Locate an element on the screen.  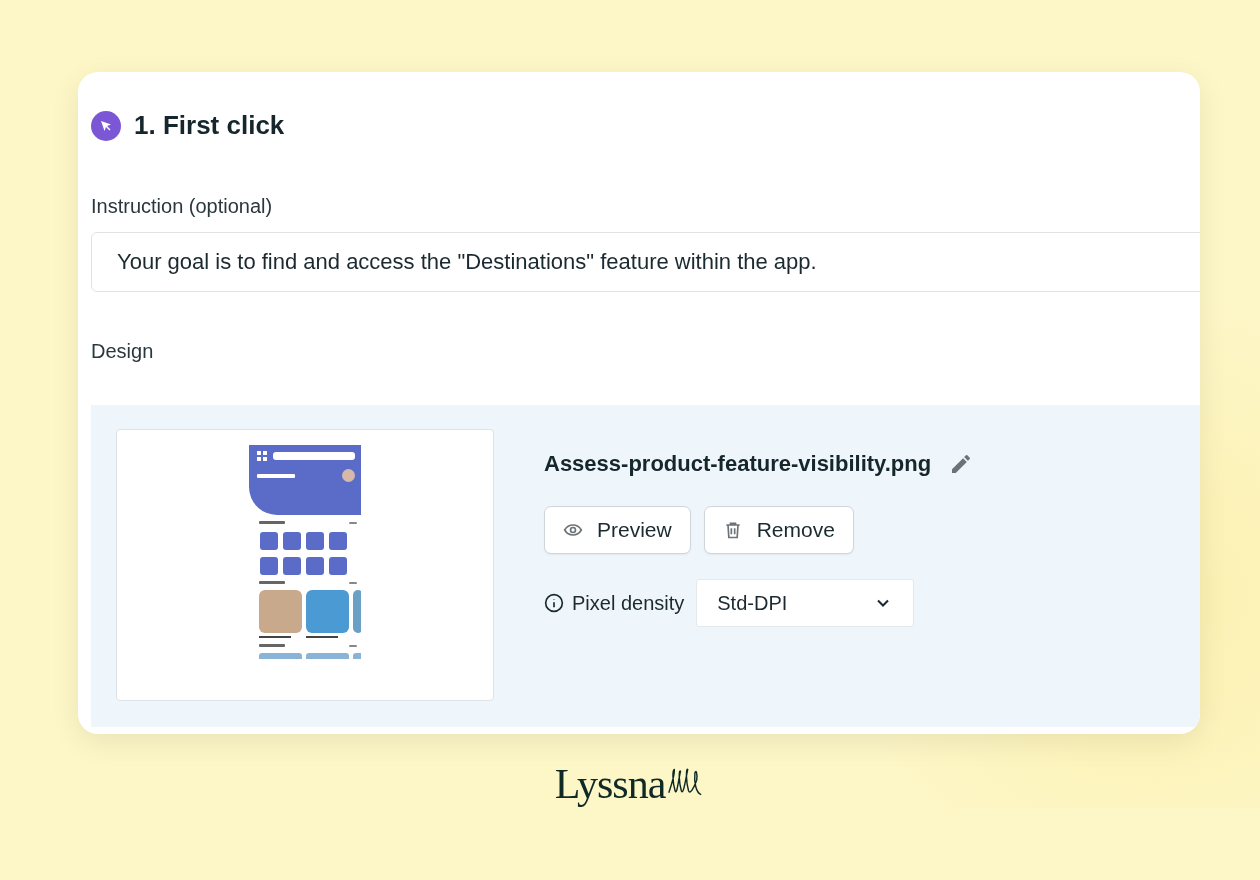
file-name: Assess-product-feature-visibility.png is located at coordinates (738, 464).